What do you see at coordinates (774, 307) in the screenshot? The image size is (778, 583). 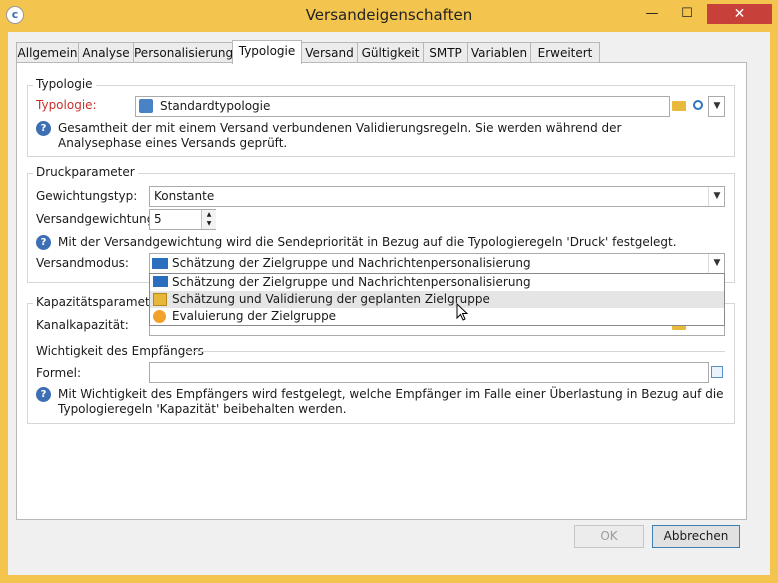 I see `window-frame-right` at bounding box center [774, 307].